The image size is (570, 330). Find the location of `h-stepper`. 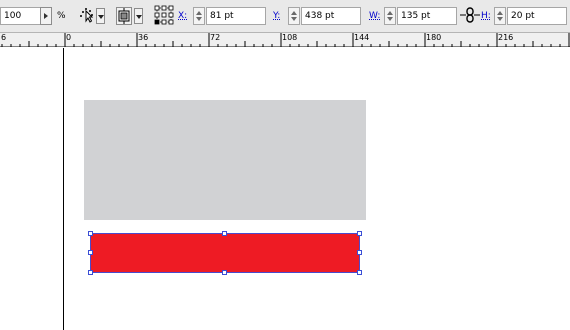

h-stepper is located at coordinates (500, 16).